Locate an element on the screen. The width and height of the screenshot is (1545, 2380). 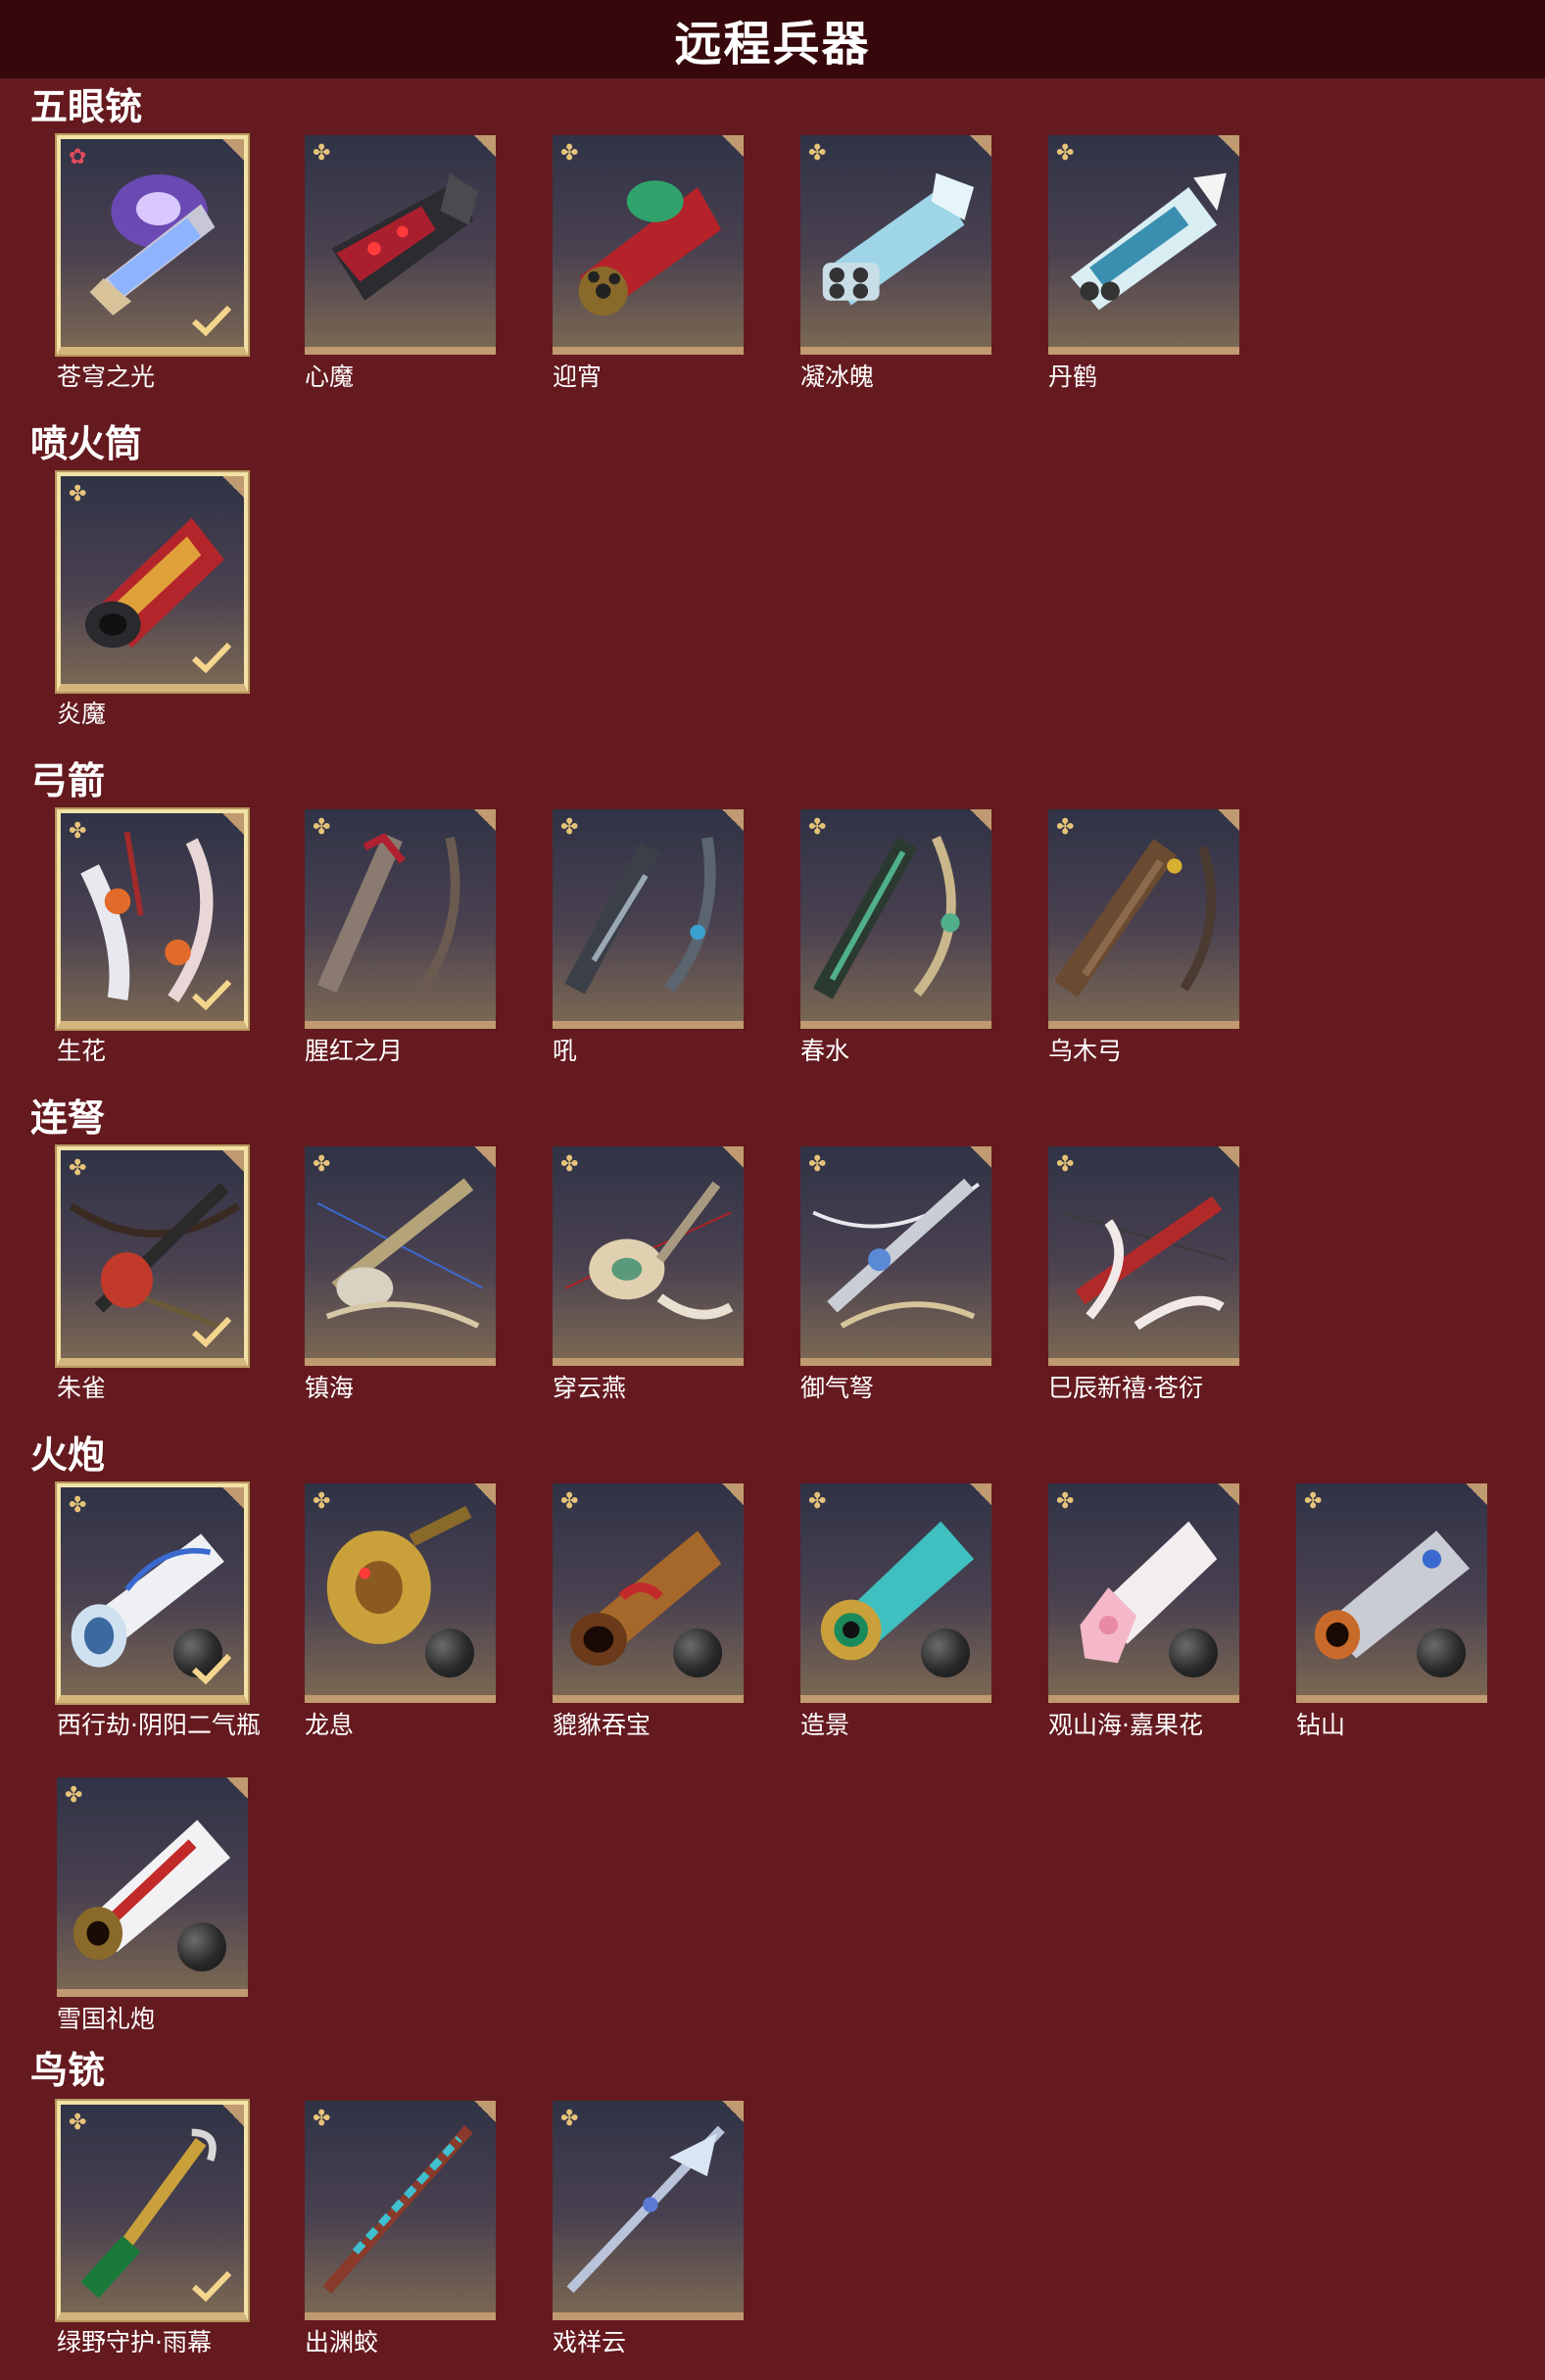
weapon-card-zuanshan: ✤ 钻山 is located at coordinates (1391, 1610).